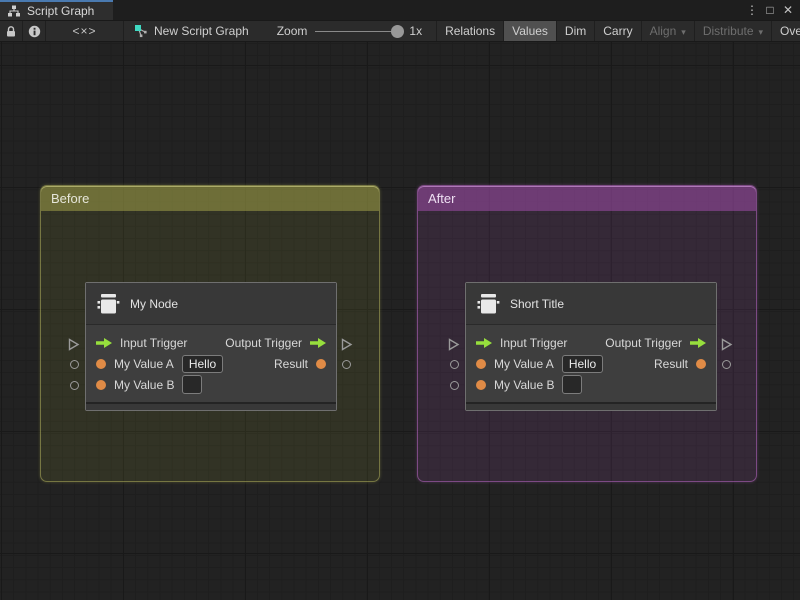  What do you see at coordinates (786, 31) in the screenshot?
I see `overview-button: Overview` at bounding box center [786, 31].